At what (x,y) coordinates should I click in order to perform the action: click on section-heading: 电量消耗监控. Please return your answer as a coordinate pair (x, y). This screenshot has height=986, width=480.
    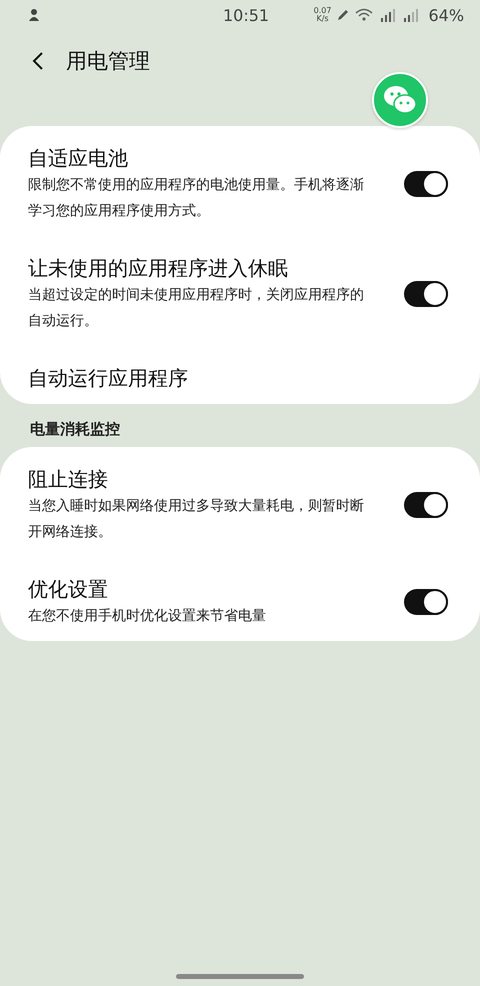
    Looking at the image, I should click on (75, 429).